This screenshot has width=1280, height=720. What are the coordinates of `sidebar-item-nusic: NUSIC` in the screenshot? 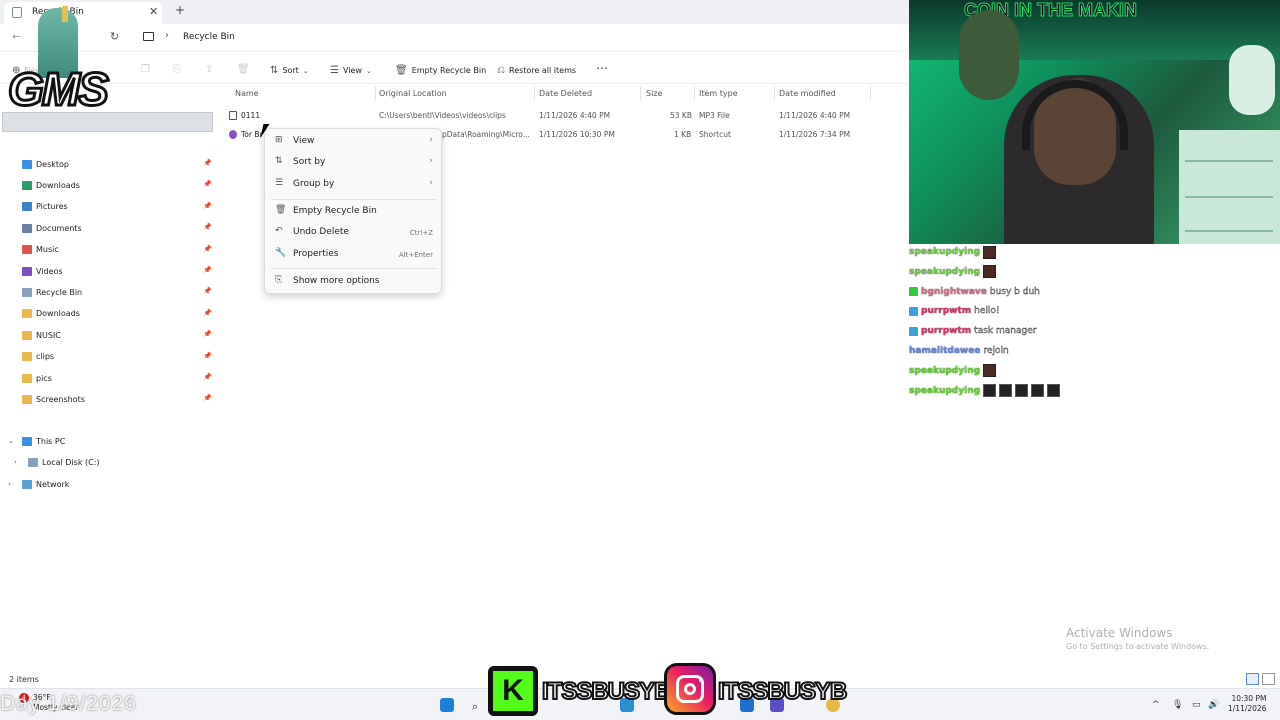 It's located at (41, 335).